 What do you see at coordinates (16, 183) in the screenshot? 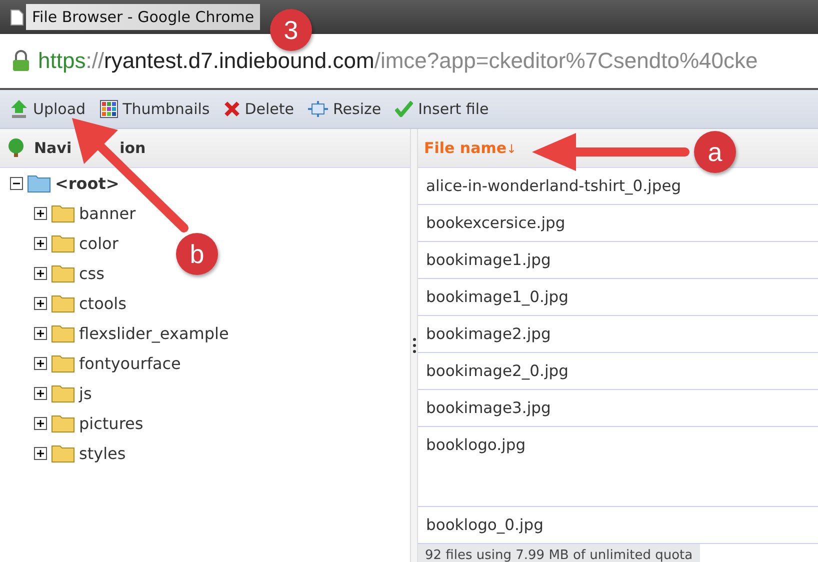
I see `minus-icon` at bounding box center [16, 183].